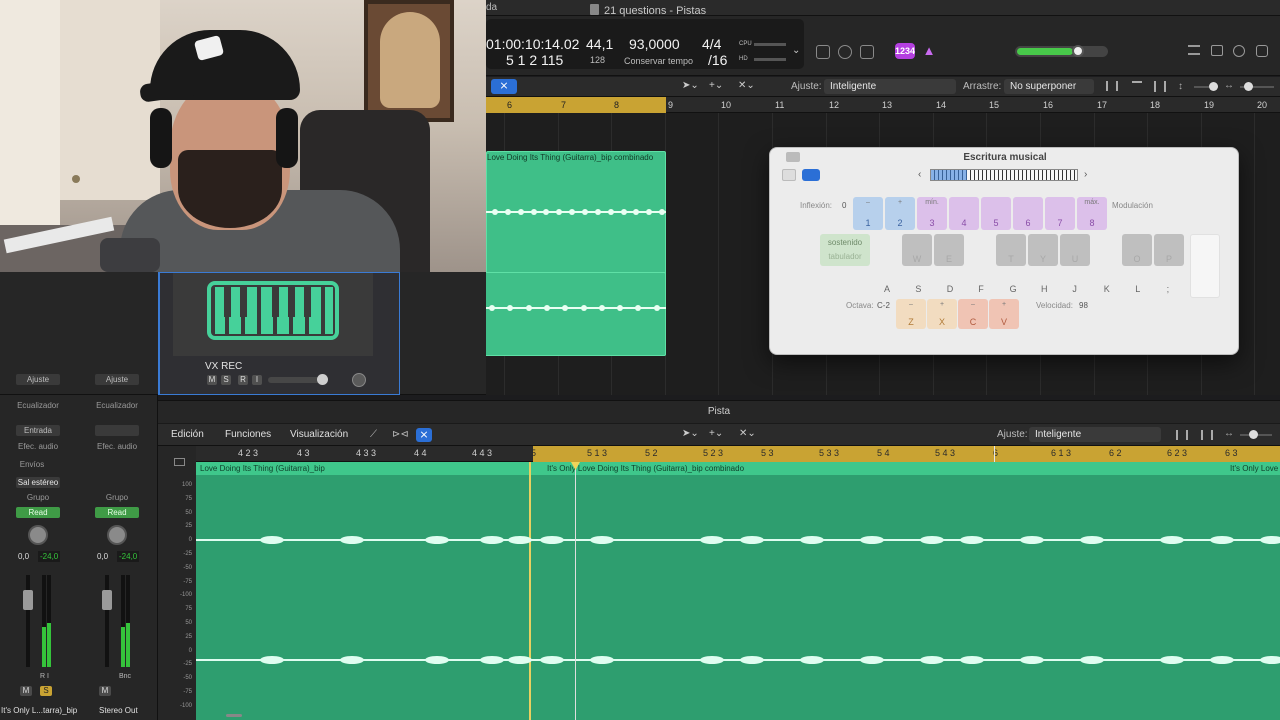 The width and height of the screenshot is (1280, 720). What do you see at coordinates (1168, 289) in the screenshot?
I see `white-key-;: ;` at bounding box center [1168, 289].